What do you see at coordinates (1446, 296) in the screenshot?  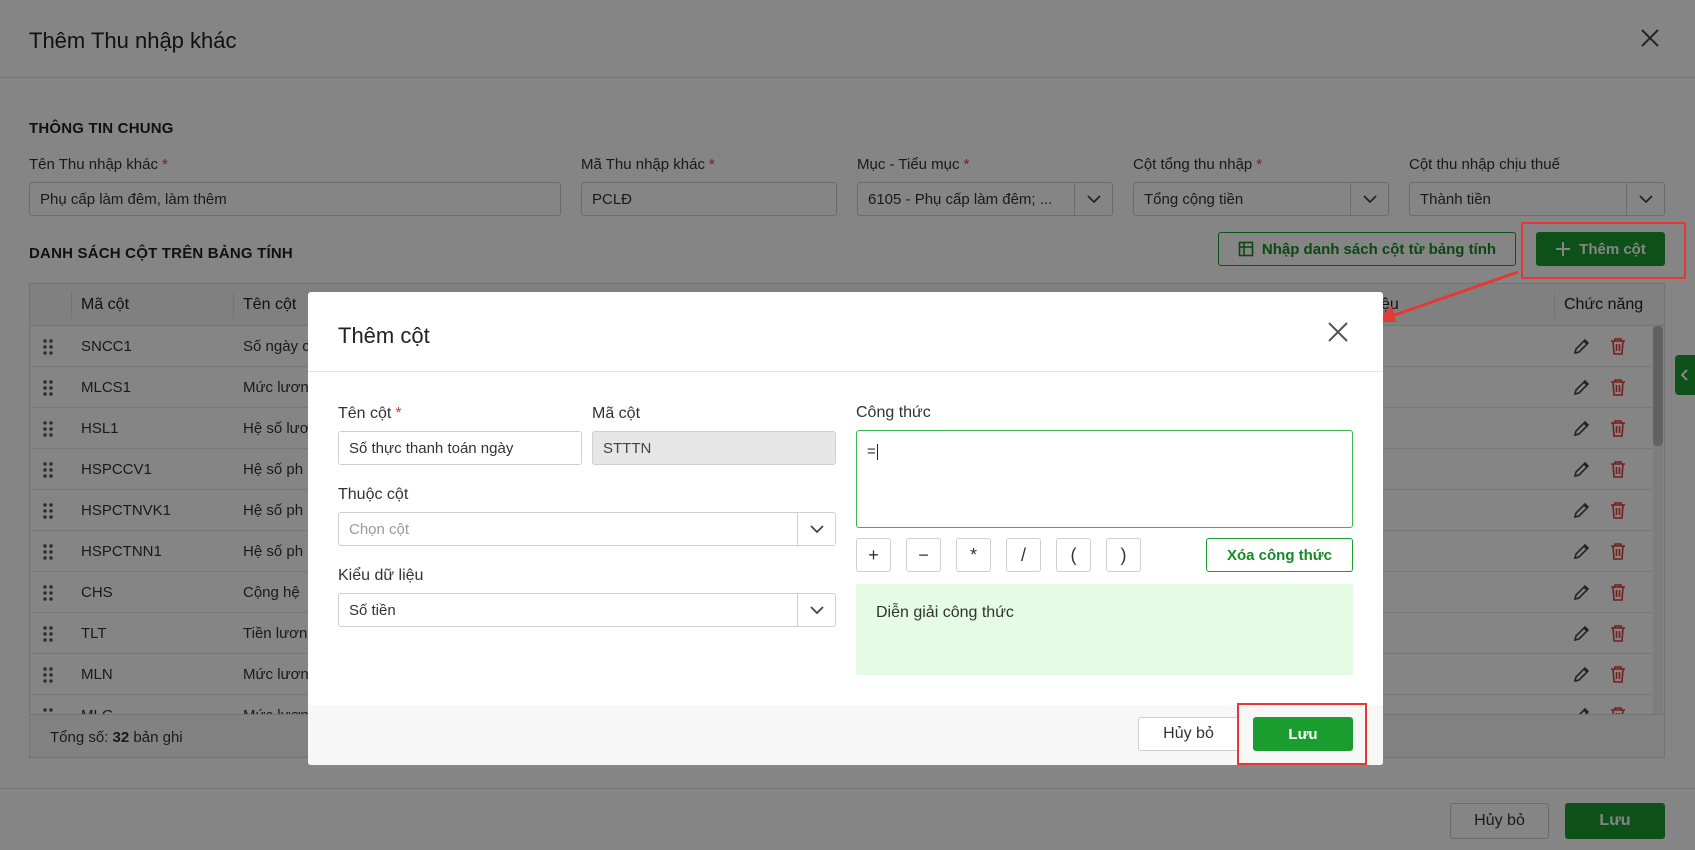 I see `annotation-arrow-icon` at bounding box center [1446, 296].